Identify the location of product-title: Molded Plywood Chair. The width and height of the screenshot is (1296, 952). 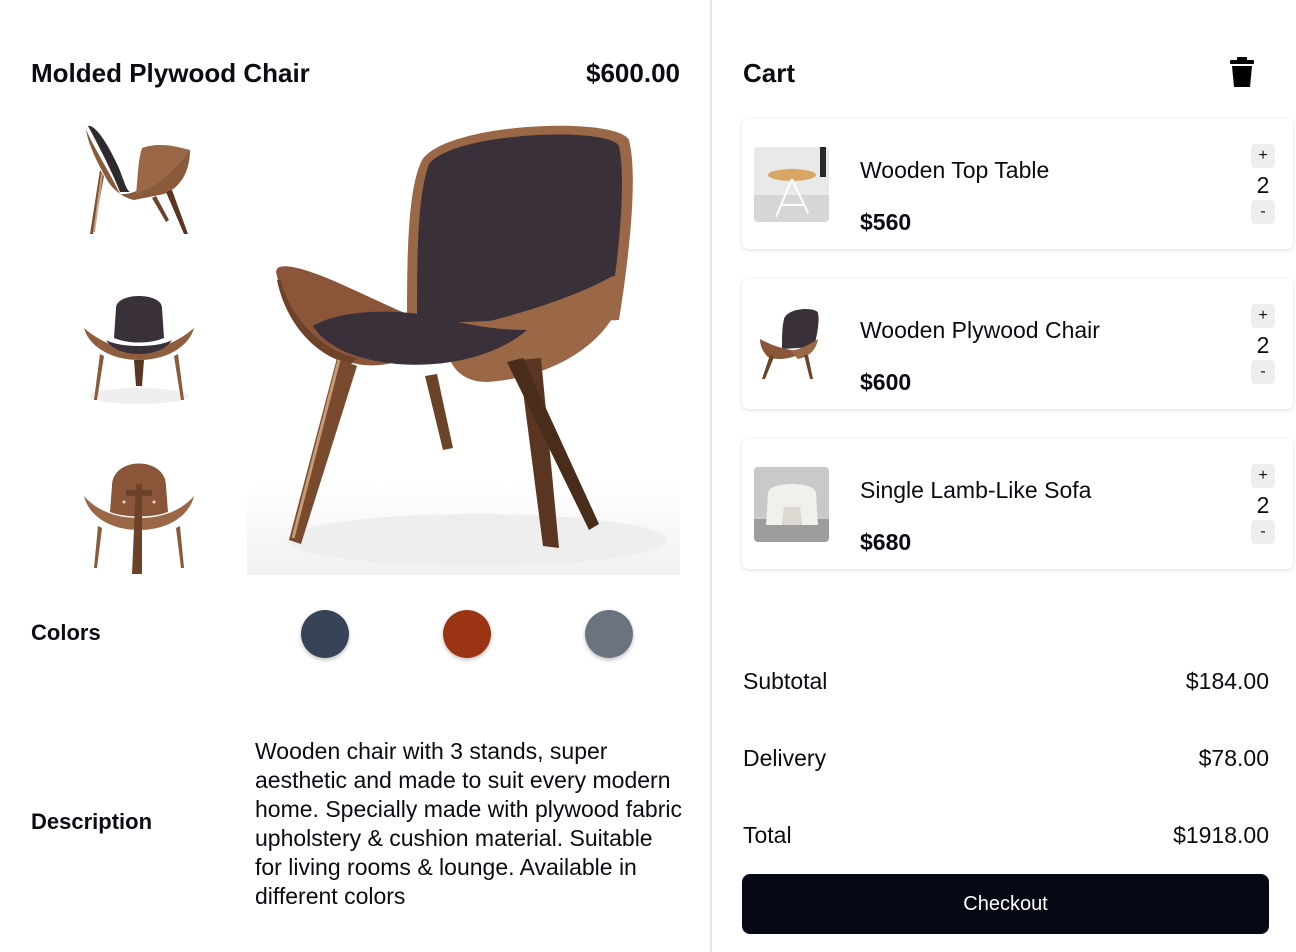
(170, 73).